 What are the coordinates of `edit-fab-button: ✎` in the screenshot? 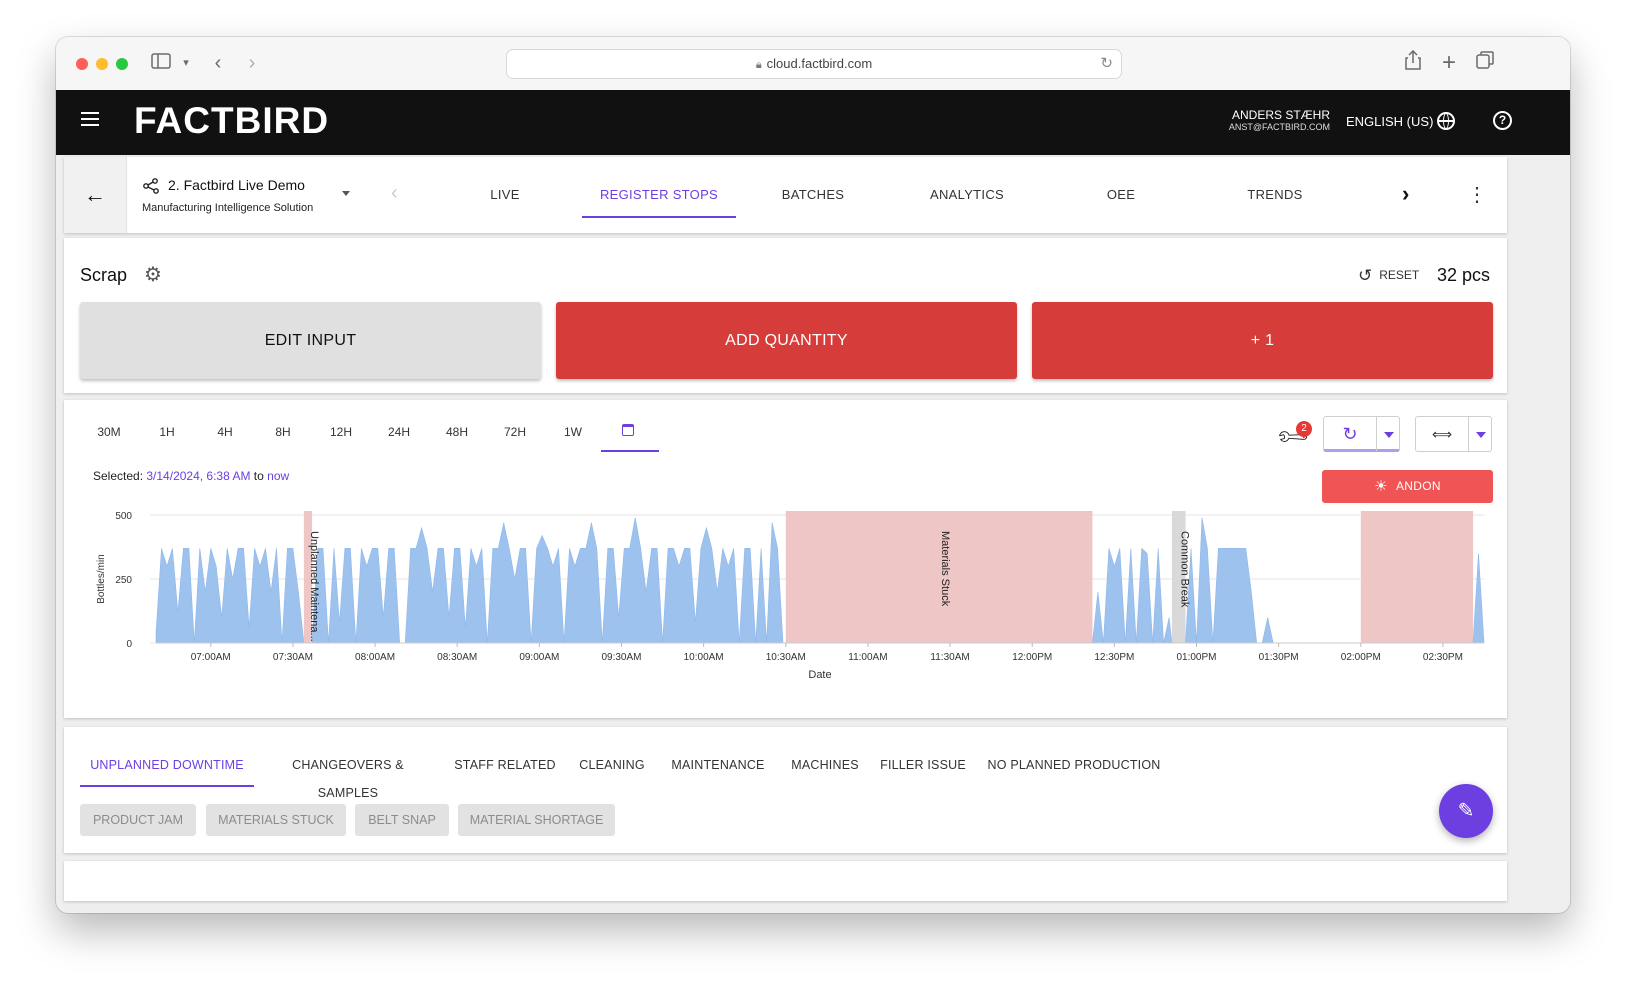 It's located at (1466, 811).